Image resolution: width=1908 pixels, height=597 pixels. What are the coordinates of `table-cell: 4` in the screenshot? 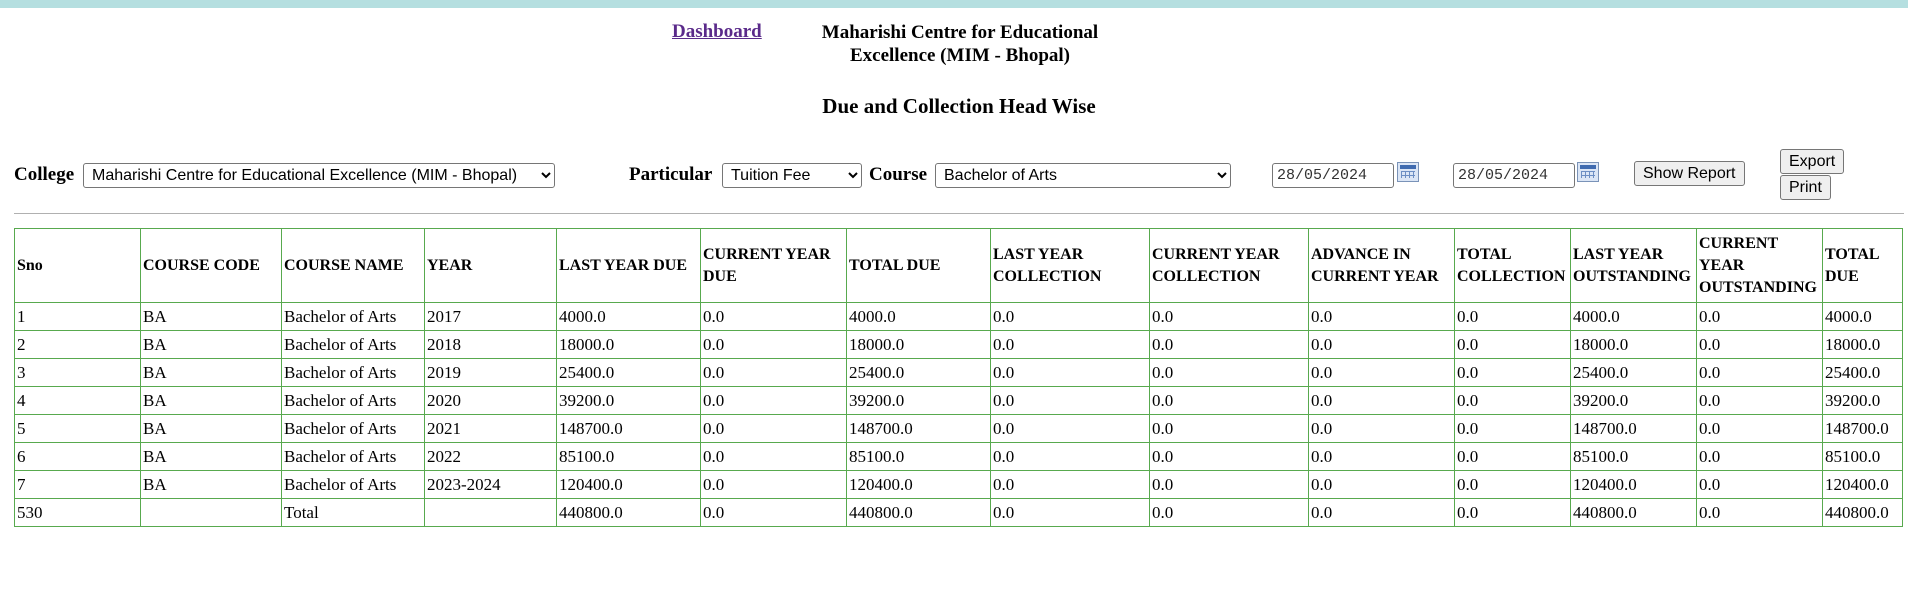 It's located at (77, 400).